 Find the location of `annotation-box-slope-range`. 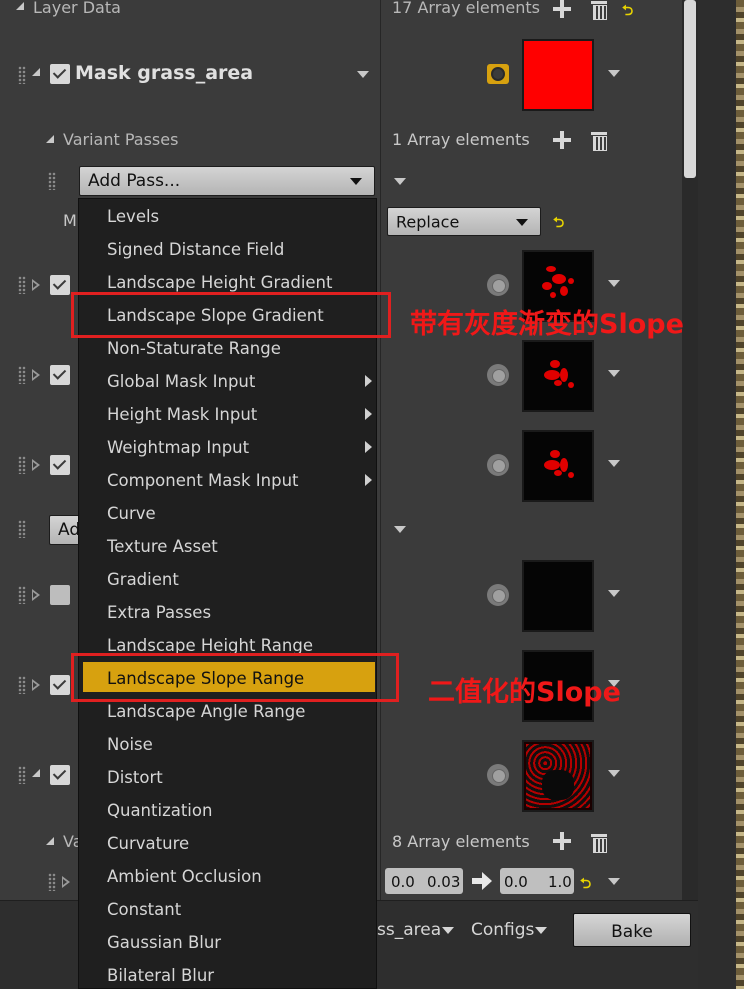

annotation-box-slope-range is located at coordinates (235, 677).